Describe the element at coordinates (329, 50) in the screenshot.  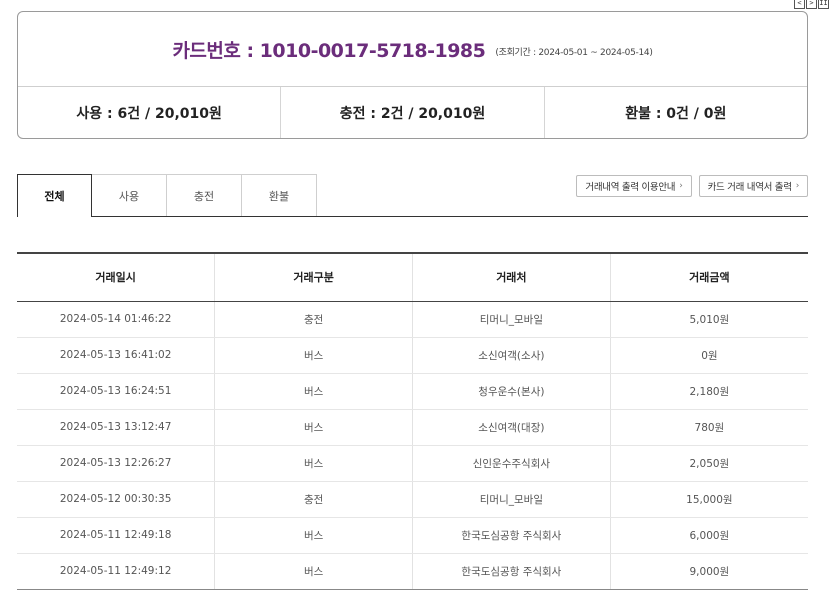
I see `card-number-title: 카드번호 : 1010-0017-5718-1985` at that location.